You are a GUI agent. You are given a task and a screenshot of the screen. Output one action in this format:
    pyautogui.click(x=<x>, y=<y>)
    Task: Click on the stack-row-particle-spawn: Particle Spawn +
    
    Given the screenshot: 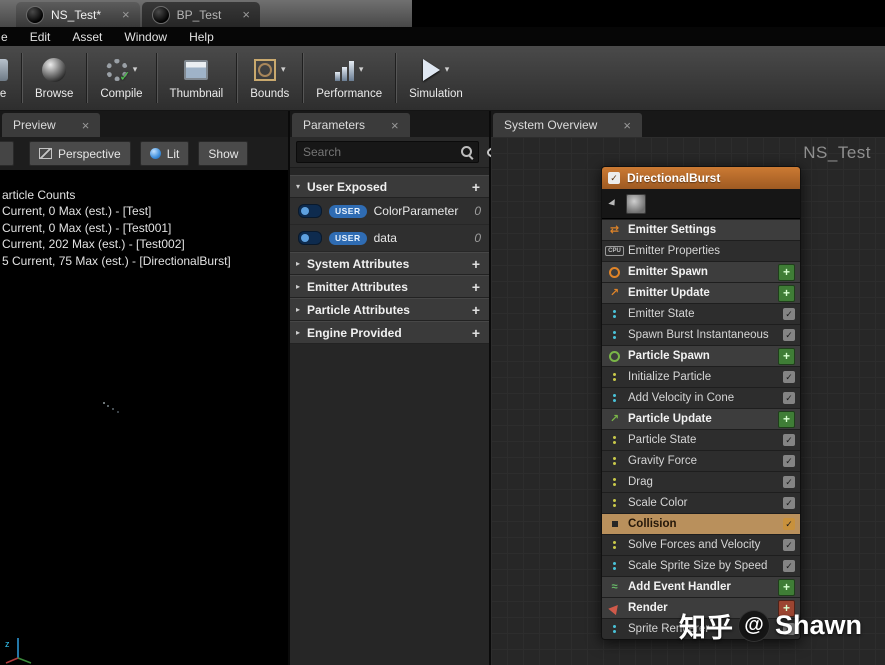 What is the action you would take?
    pyautogui.click(x=701, y=355)
    